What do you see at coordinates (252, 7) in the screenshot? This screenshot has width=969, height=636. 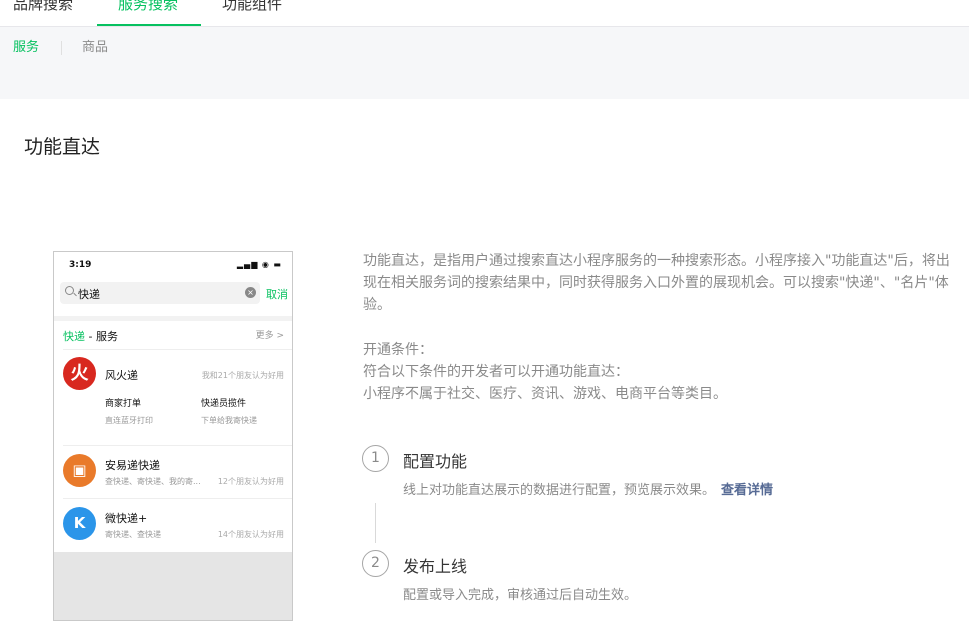 I see `tab-feature-components: 功能组件` at bounding box center [252, 7].